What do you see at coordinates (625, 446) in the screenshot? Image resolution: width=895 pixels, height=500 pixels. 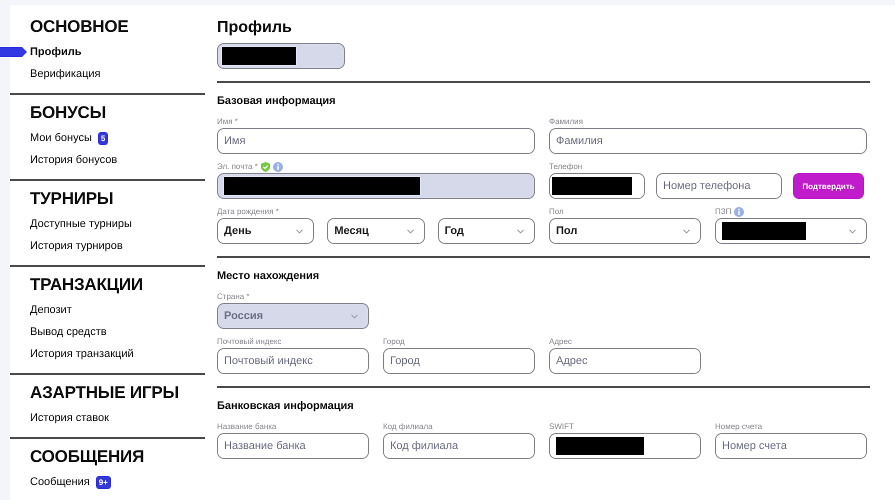 I see `input-field` at bounding box center [625, 446].